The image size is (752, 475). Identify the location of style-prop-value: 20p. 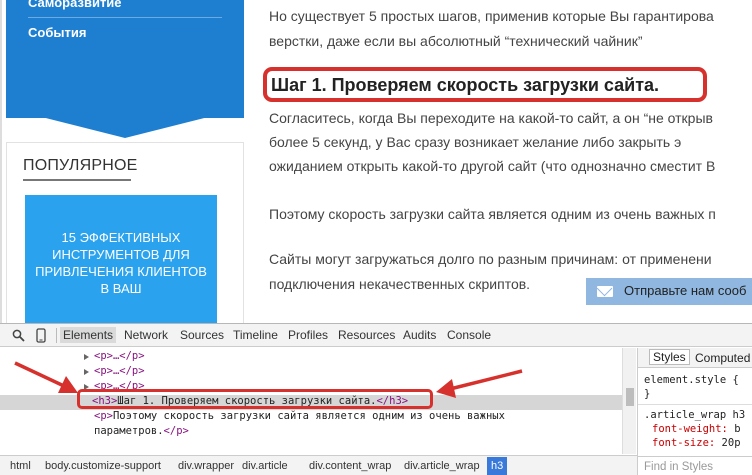
(731, 443).